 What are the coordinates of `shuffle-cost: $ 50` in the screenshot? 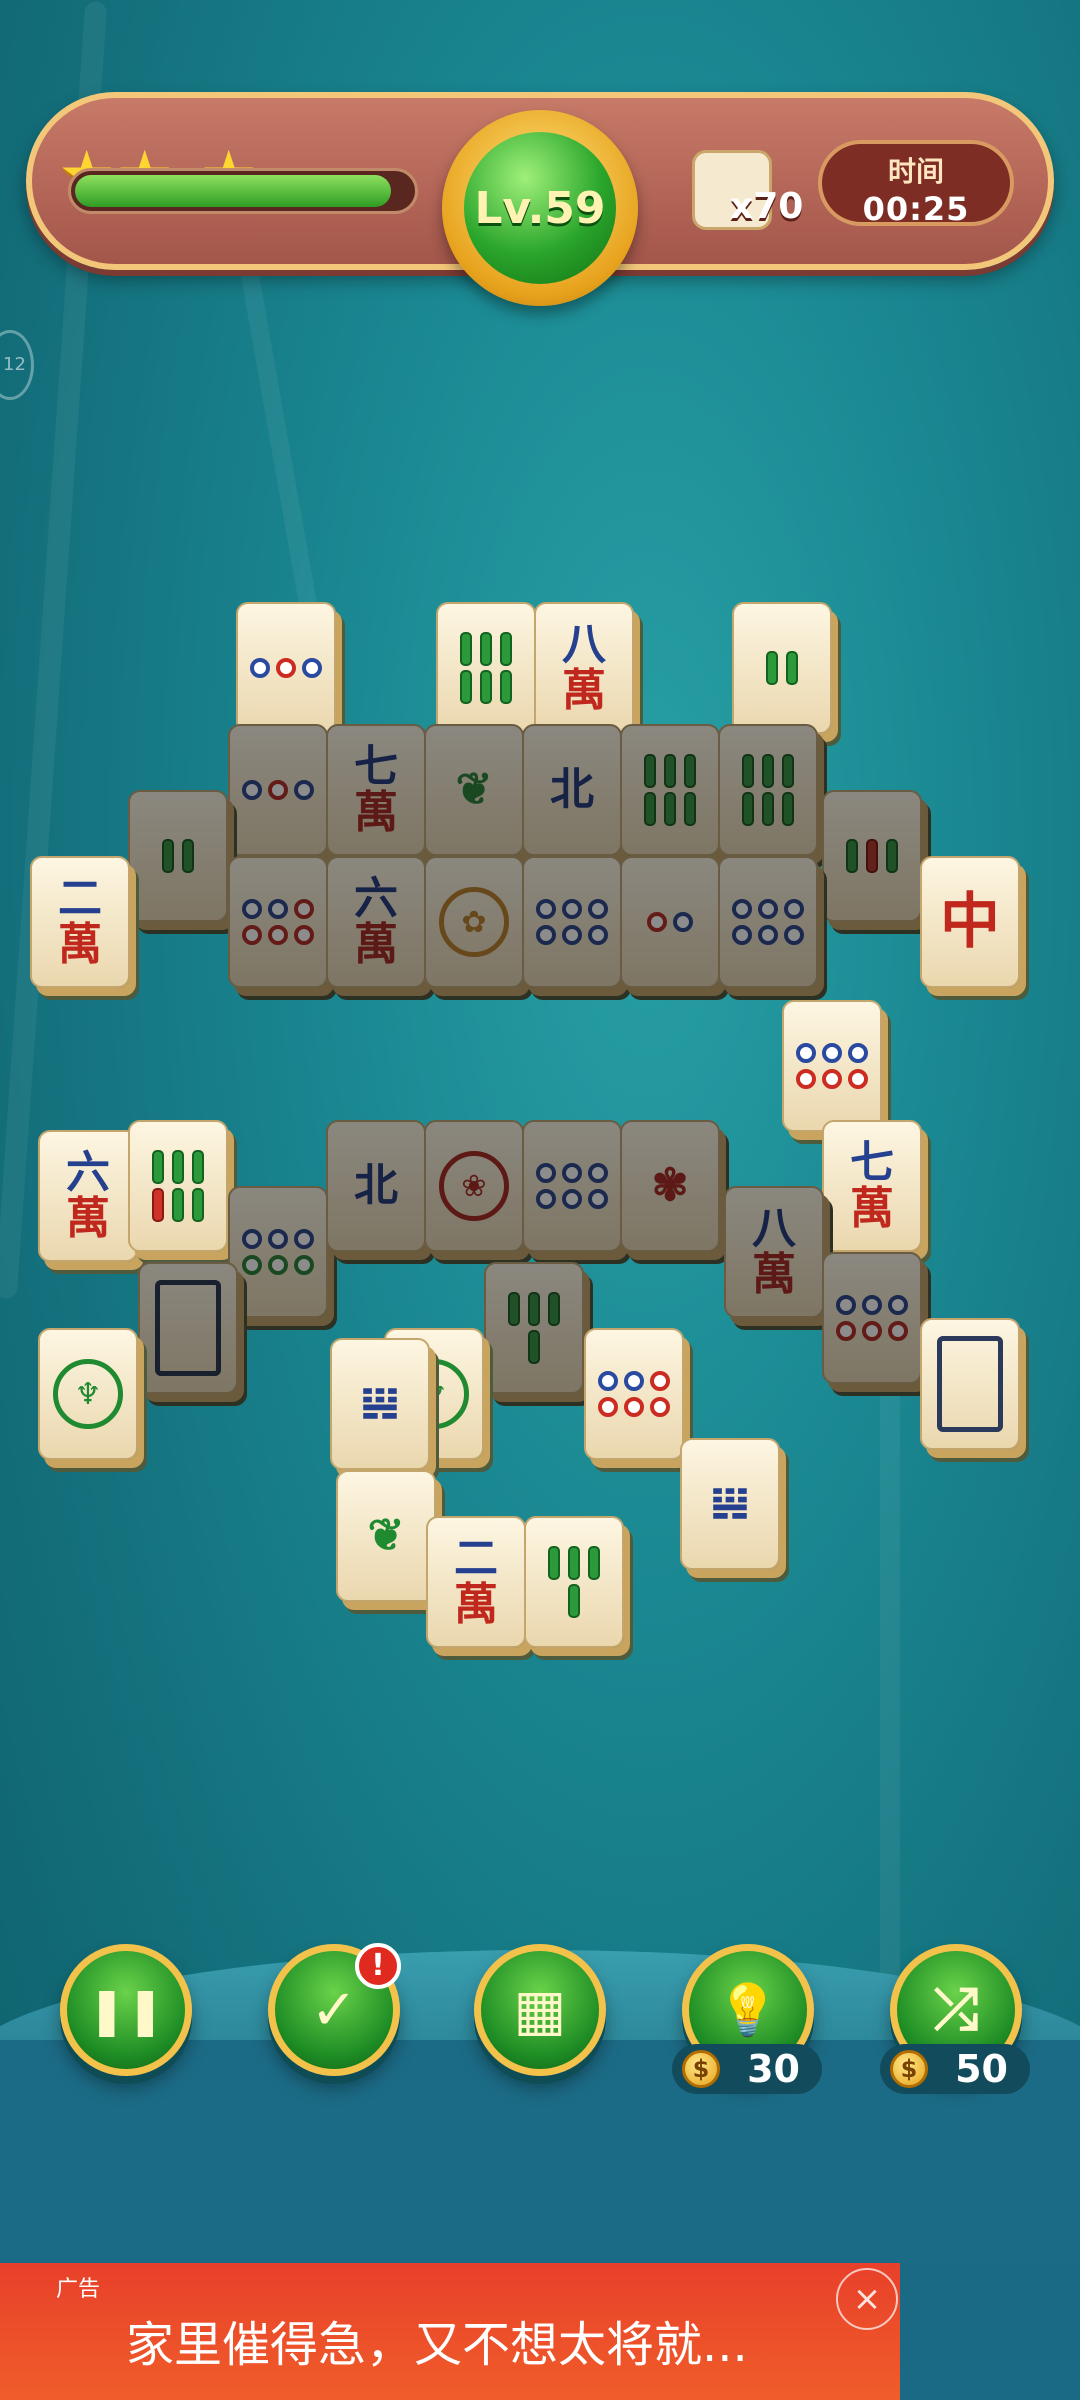 It's located at (955, 2069).